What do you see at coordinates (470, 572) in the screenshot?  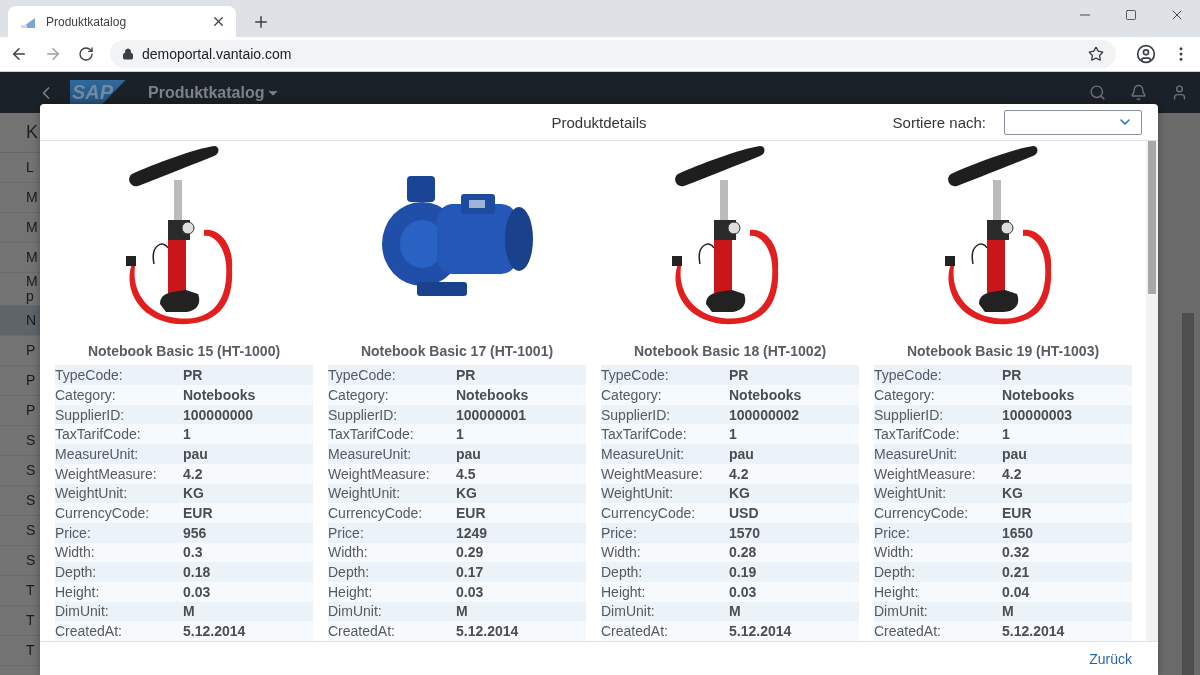 I see `field-value: 0.17` at bounding box center [470, 572].